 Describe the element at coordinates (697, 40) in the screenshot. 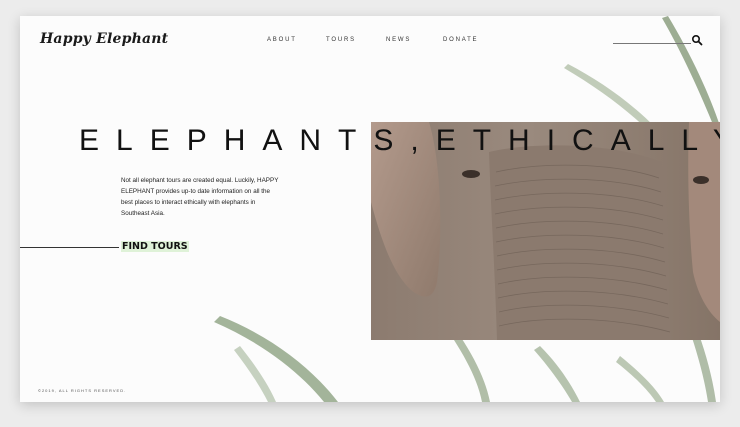

I see `search-icon` at that location.